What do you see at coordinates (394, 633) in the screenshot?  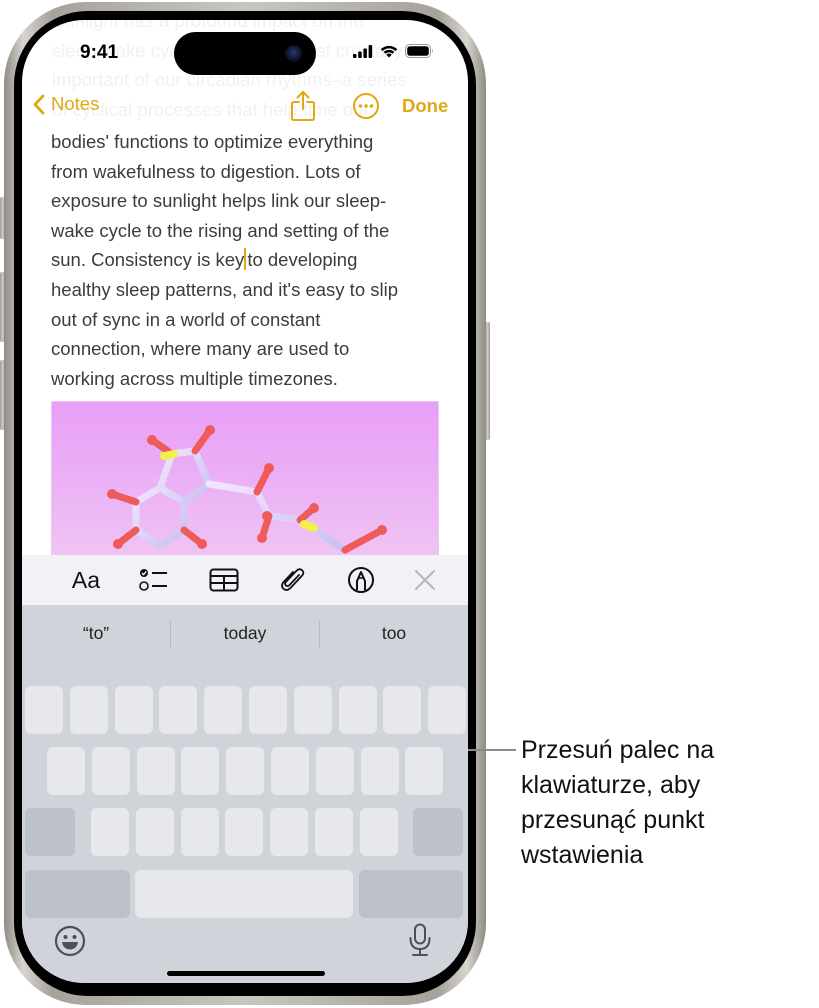 I see `suggestion-item: too` at bounding box center [394, 633].